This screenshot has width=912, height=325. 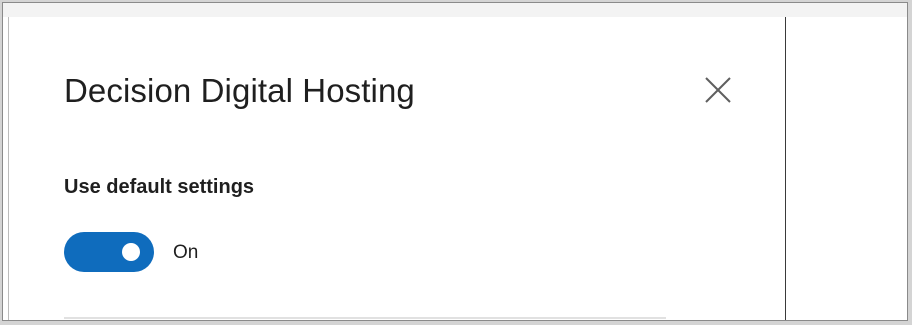 I want to click on top-strip, so click(x=455, y=10).